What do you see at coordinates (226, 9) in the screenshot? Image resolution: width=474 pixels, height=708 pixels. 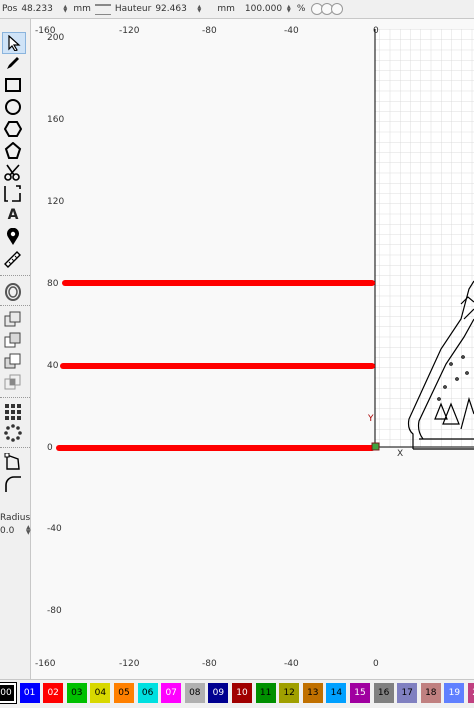 I see `height-unit: mm` at bounding box center [226, 9].